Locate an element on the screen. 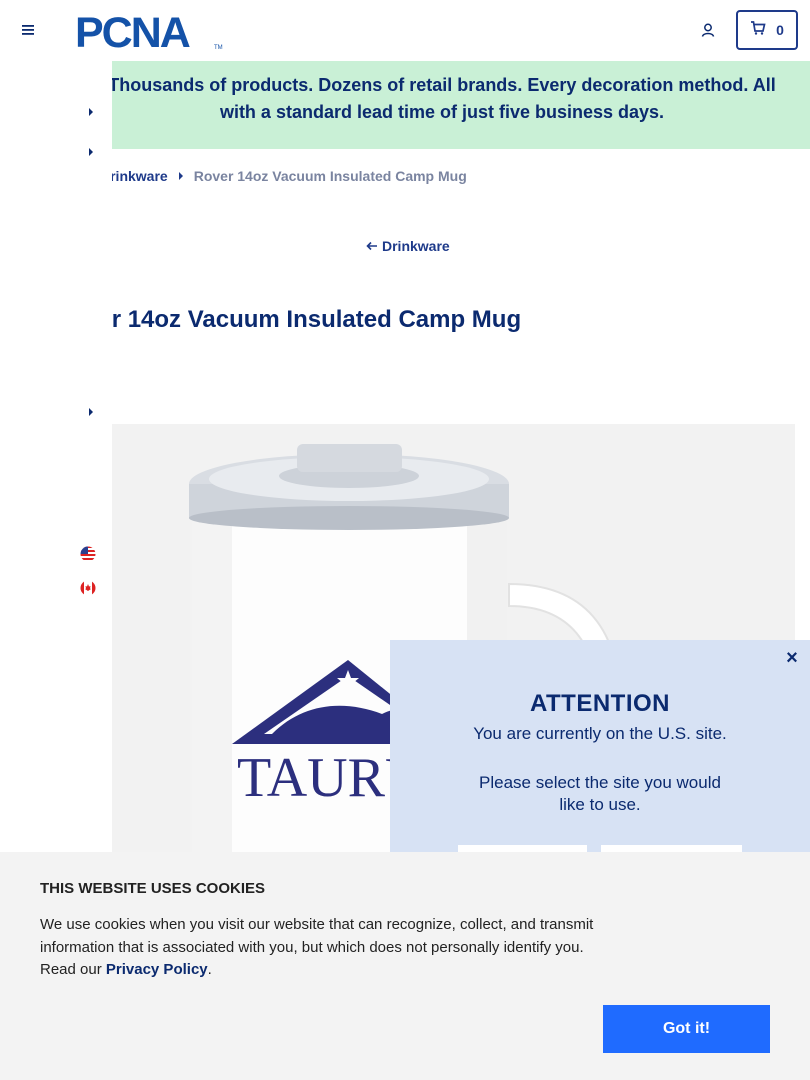 The image size is (810, 1080). us-flag-icon is located at coordinates (88, 554).